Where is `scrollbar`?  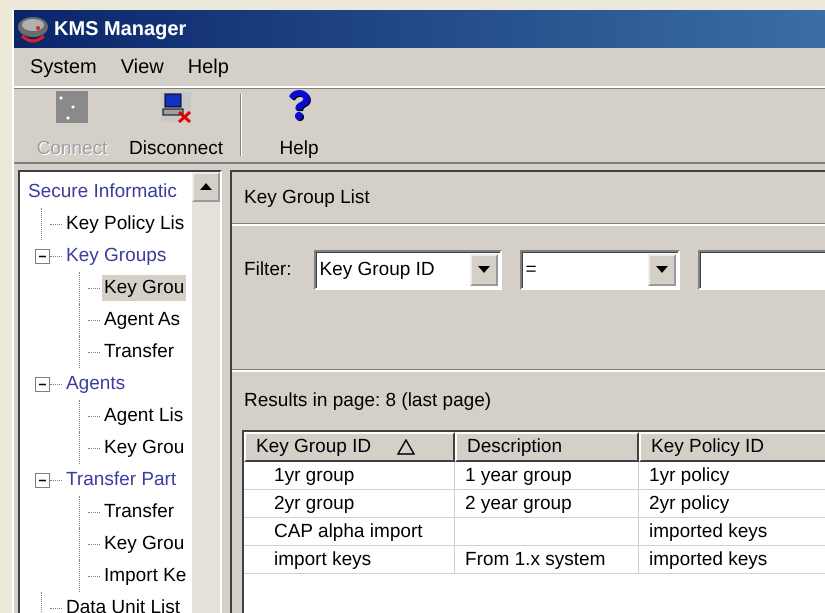 scrollbar is located at coordinates (206, 392).